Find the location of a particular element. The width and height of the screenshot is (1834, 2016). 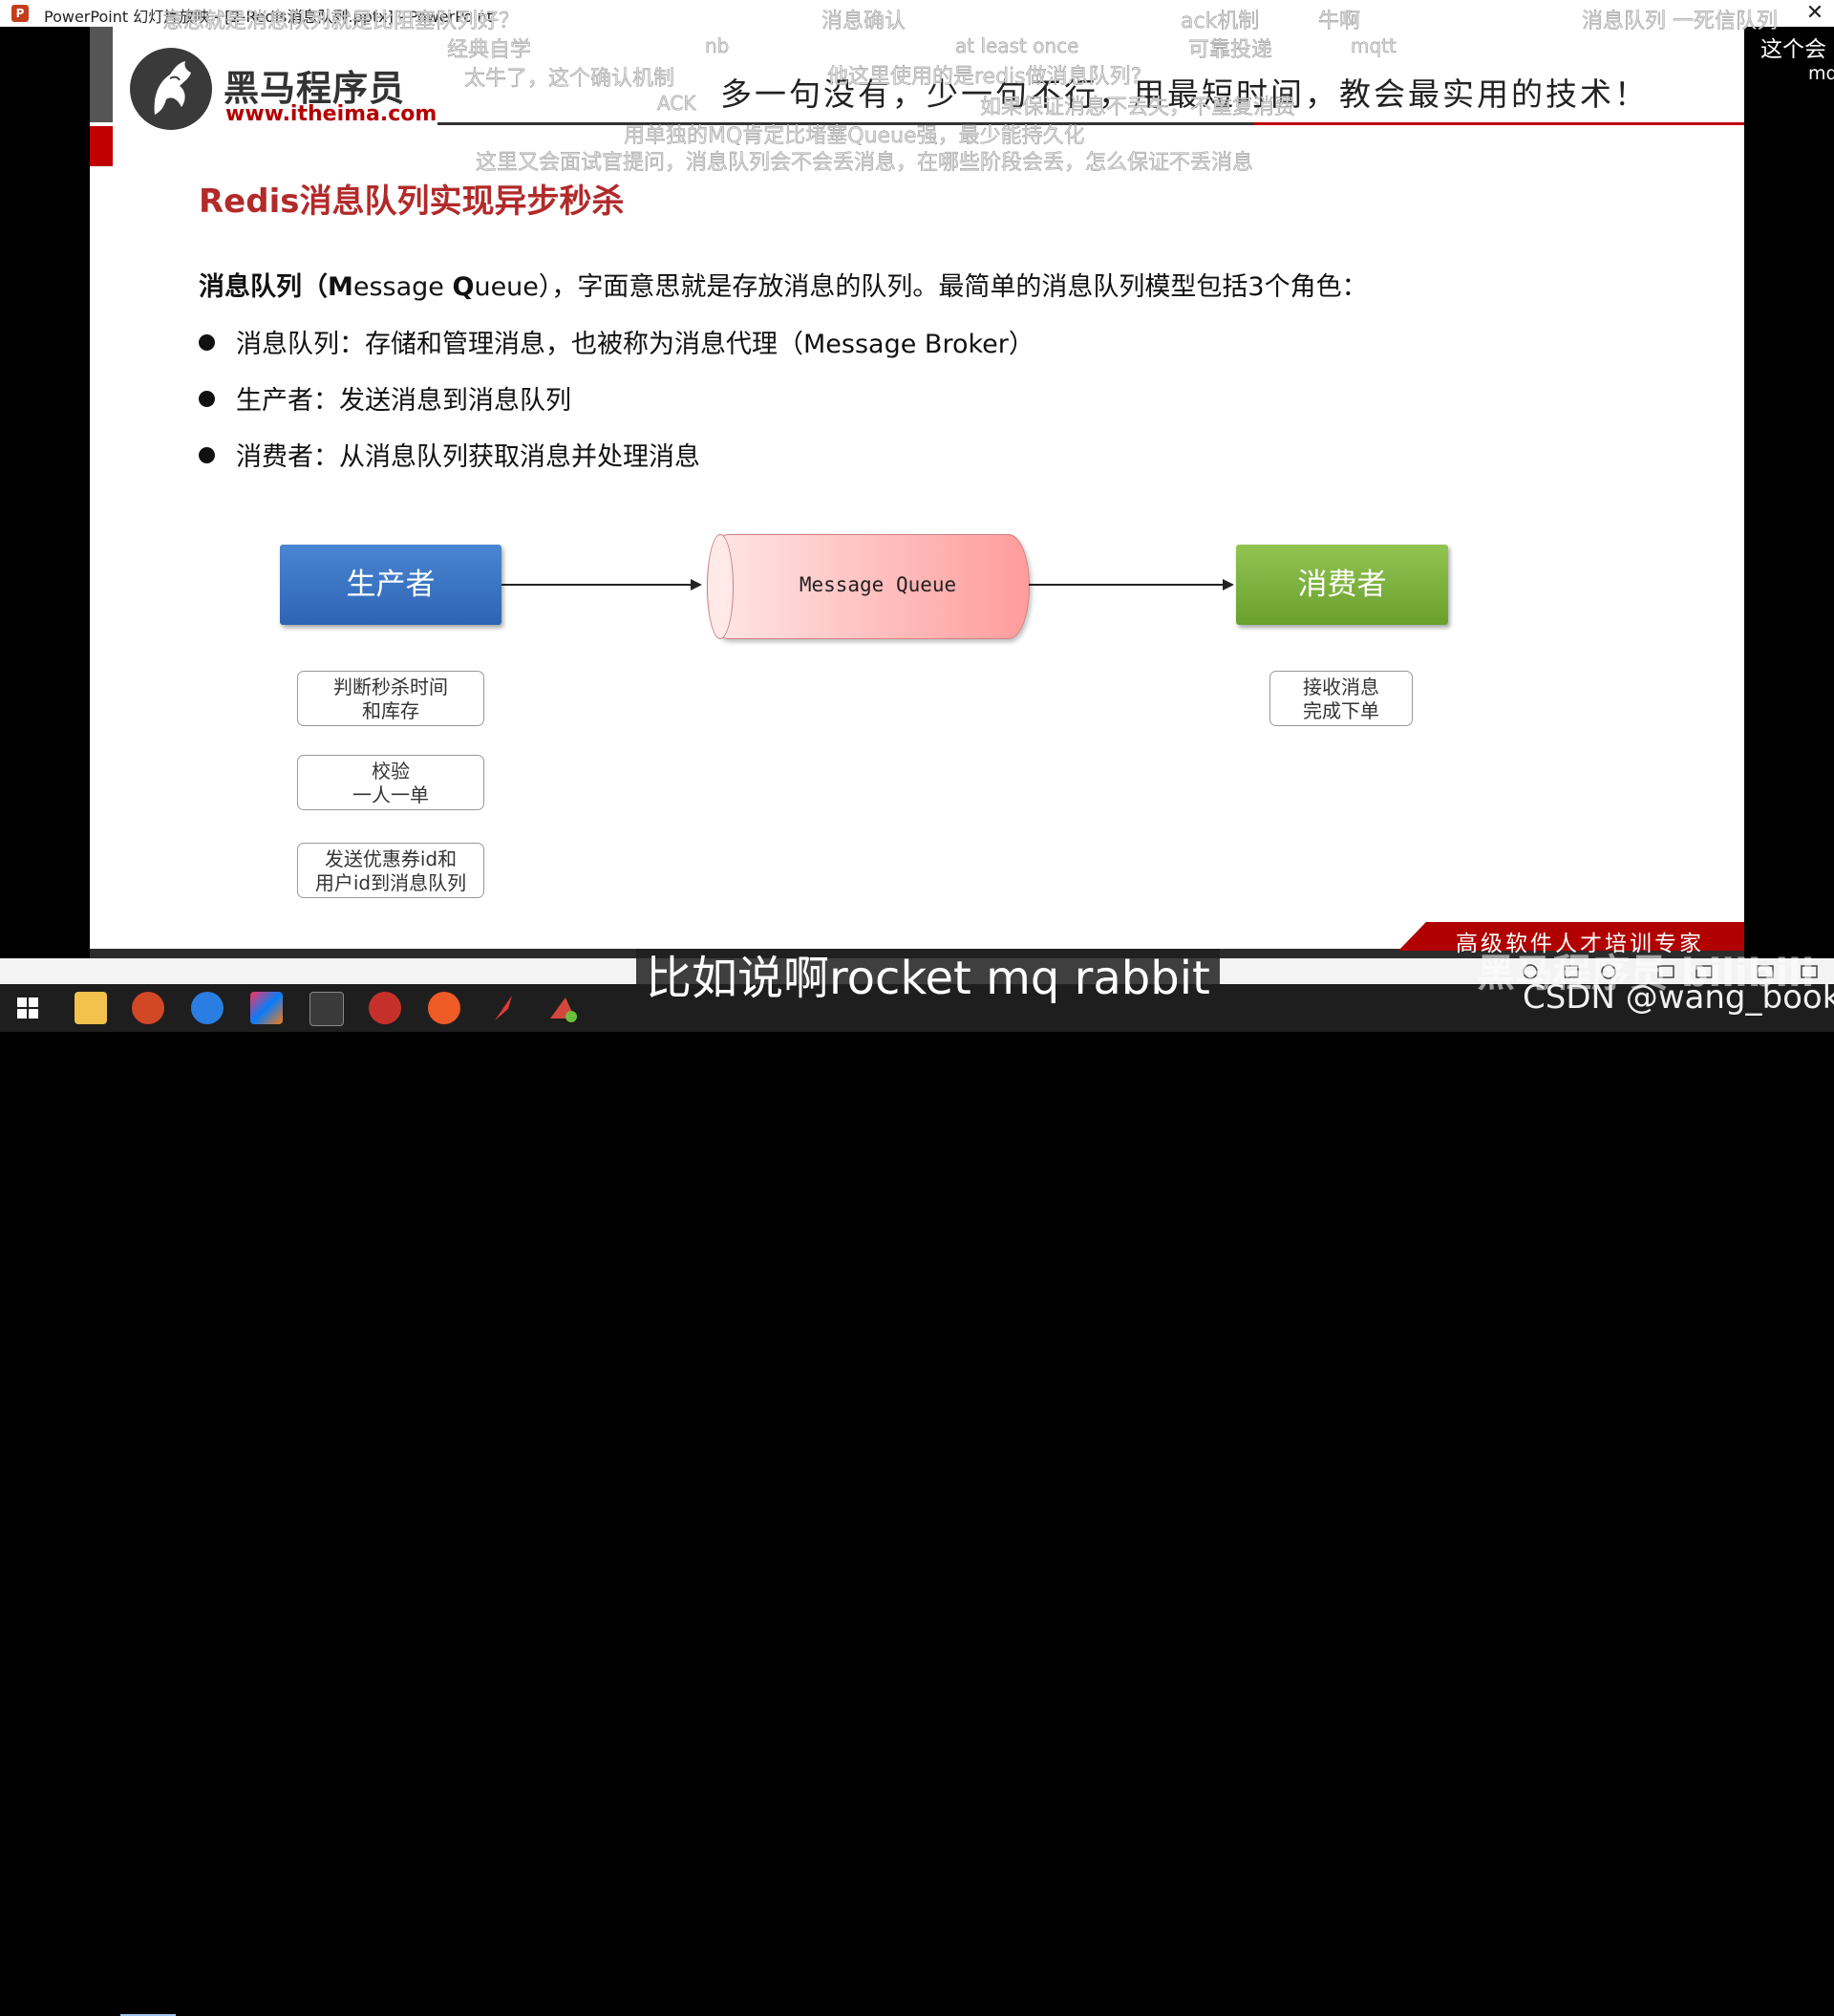

intellij-idea-icon is located at coordinates (266, 1008).